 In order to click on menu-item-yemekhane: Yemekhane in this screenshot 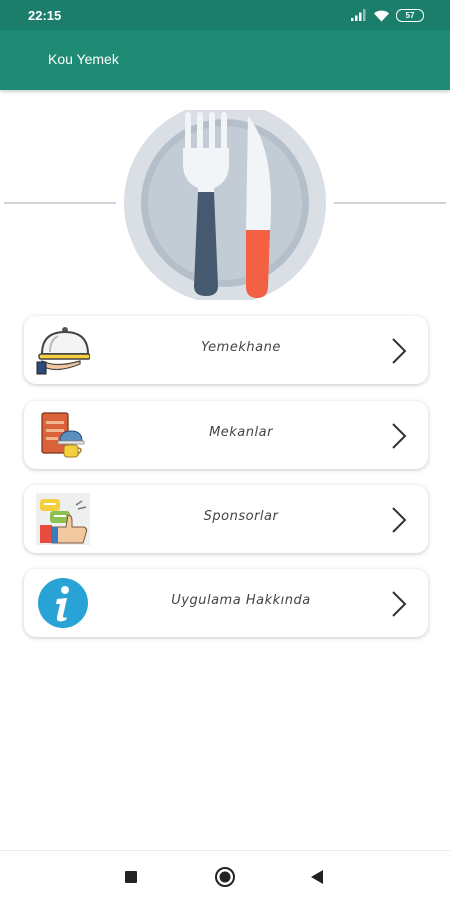, I will do `click(226, 350)`.